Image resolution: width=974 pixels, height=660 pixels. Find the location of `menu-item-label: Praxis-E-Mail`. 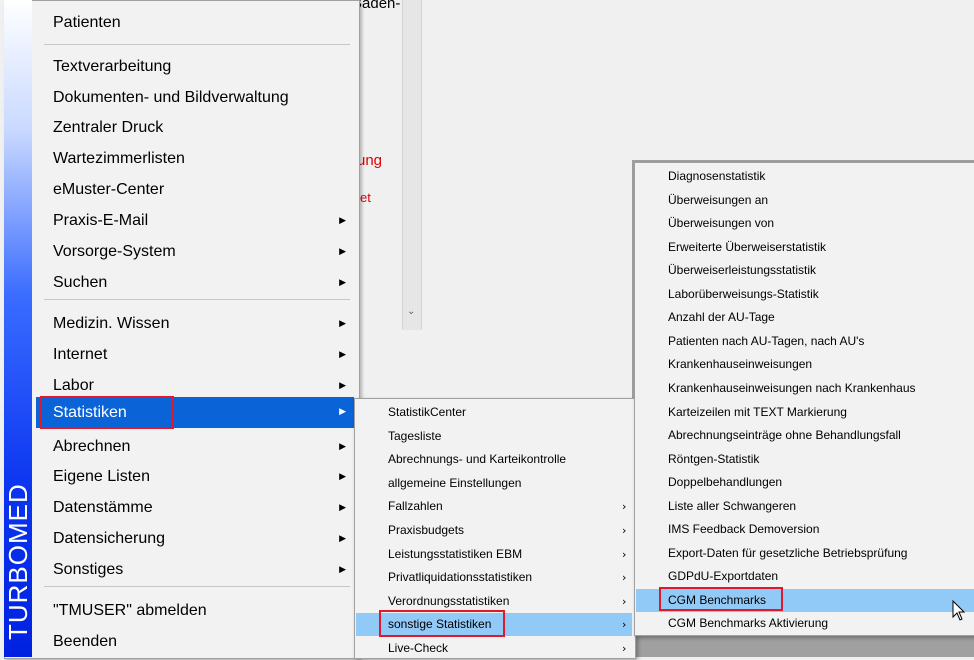

menu-item-label: Praxis-E-Mail is located at coordinates (101, 220).